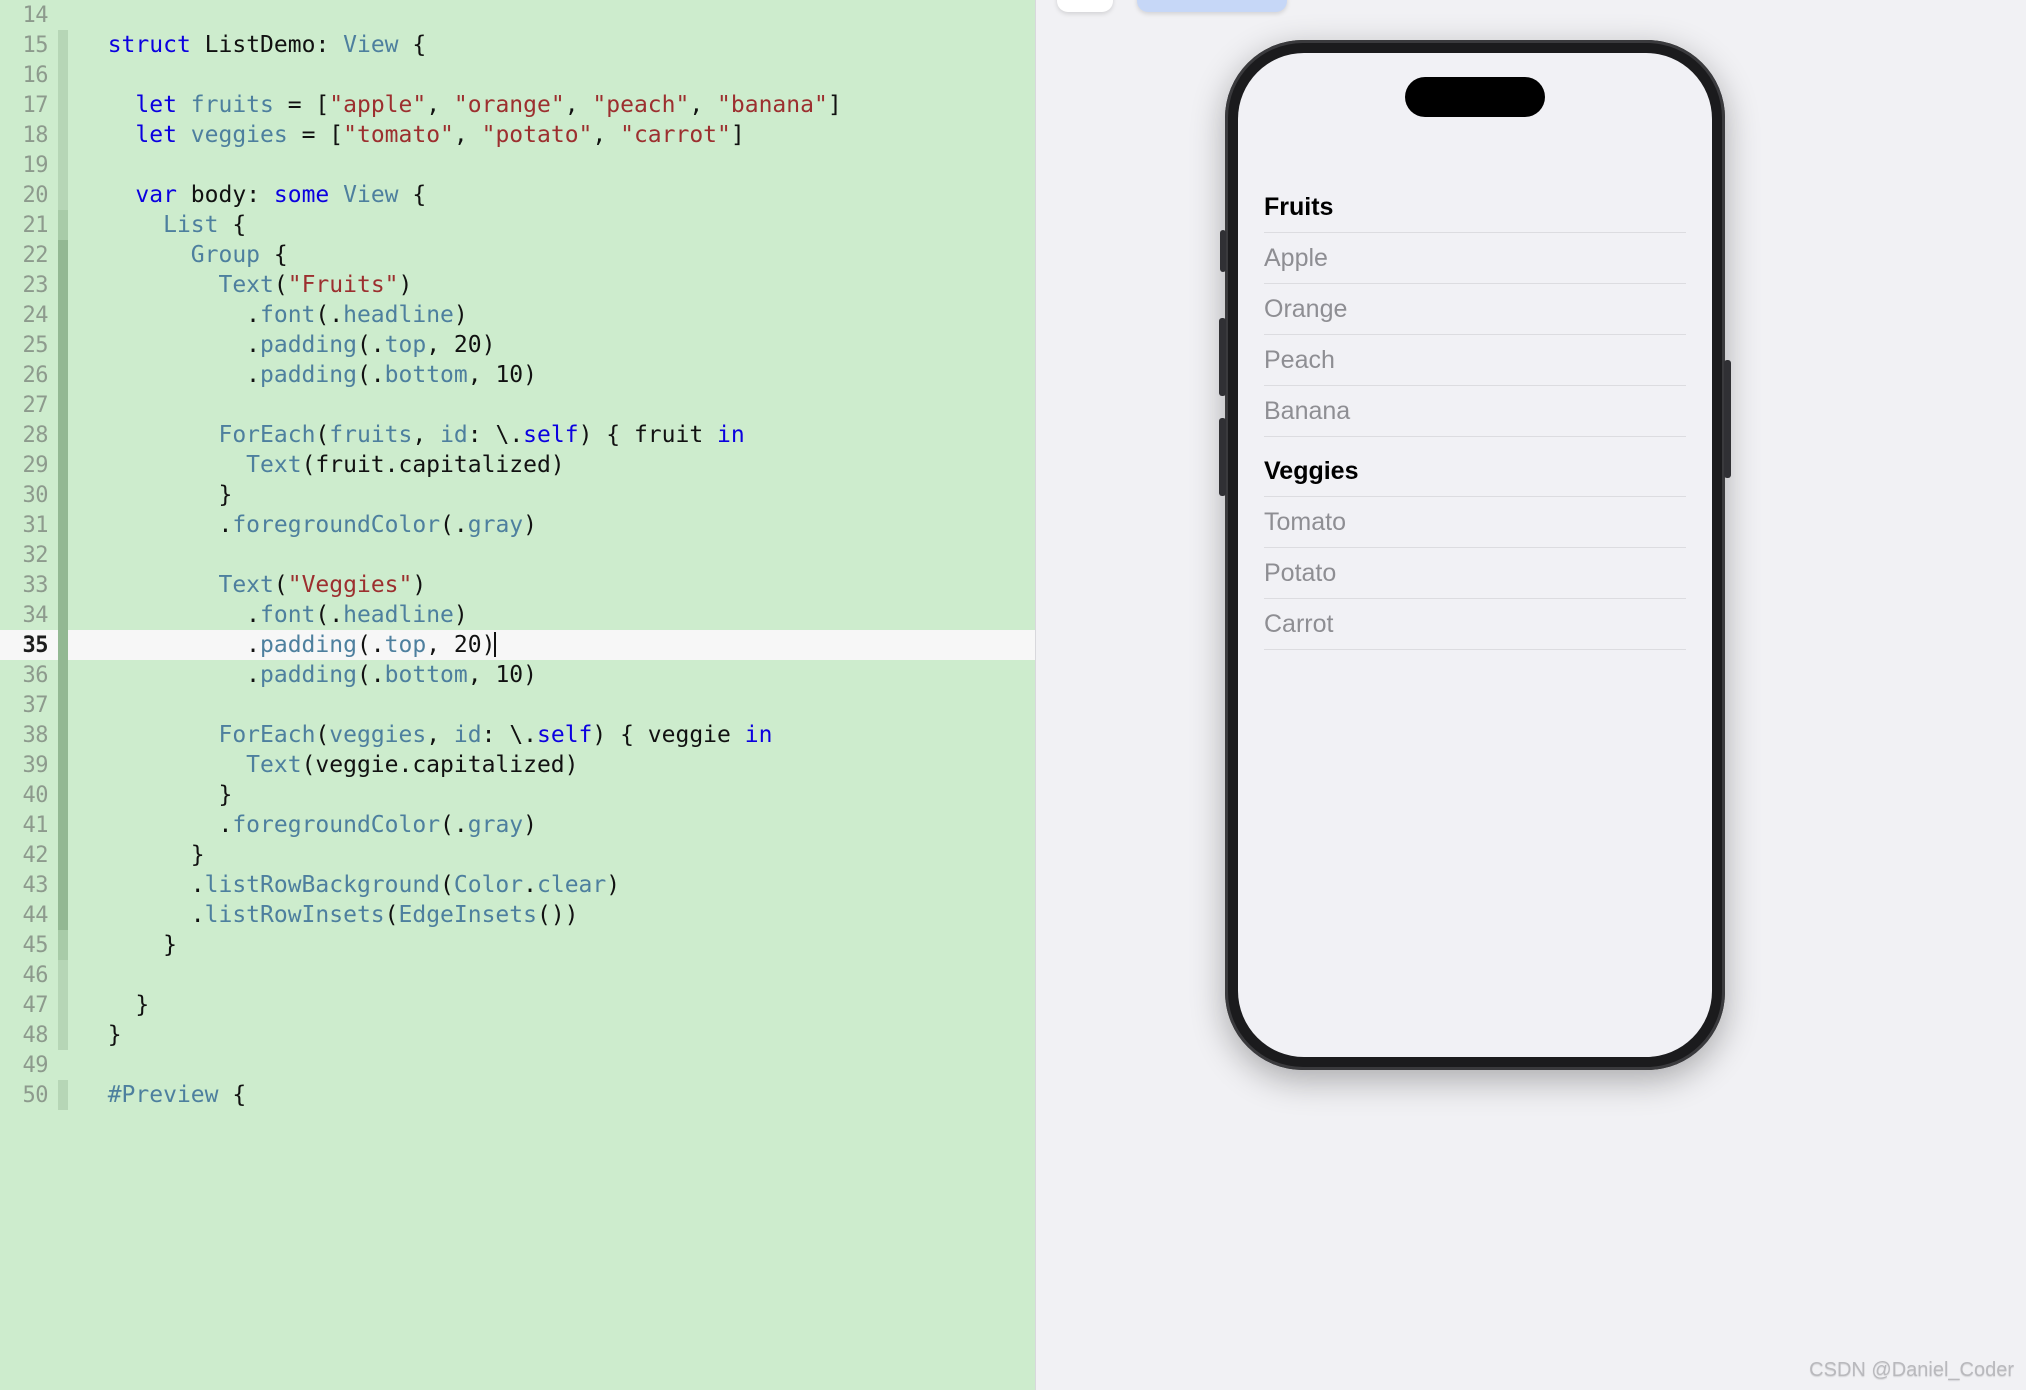 Image resolution: width=2026 pixels, height=1390 pixels. Describe the element at coordinates (274, 315) in the screenshot. I see `code-text: .font(.headline)` at that location.